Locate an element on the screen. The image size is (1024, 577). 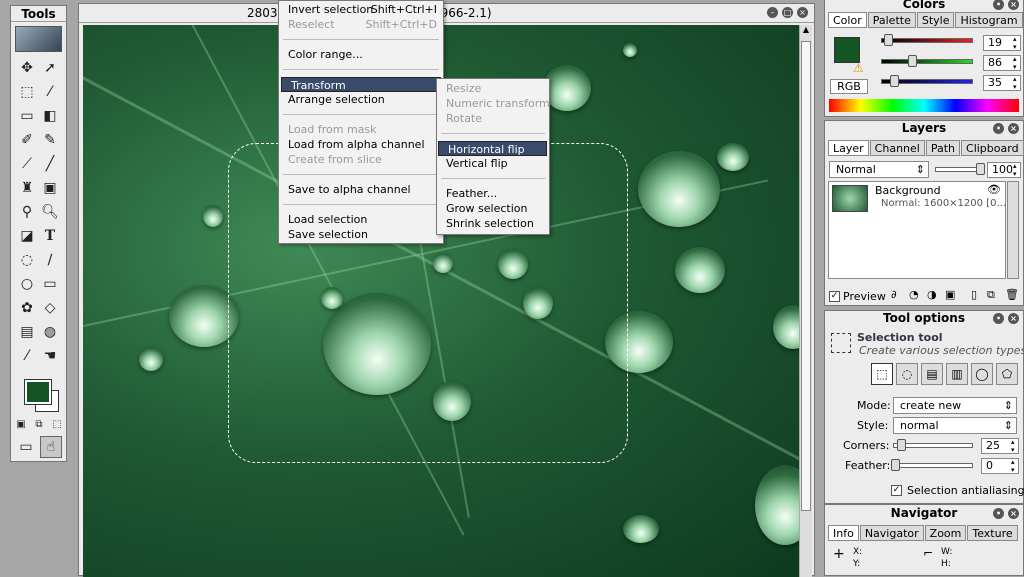
tab-channel: Channel is located at coordinates (897, 148).